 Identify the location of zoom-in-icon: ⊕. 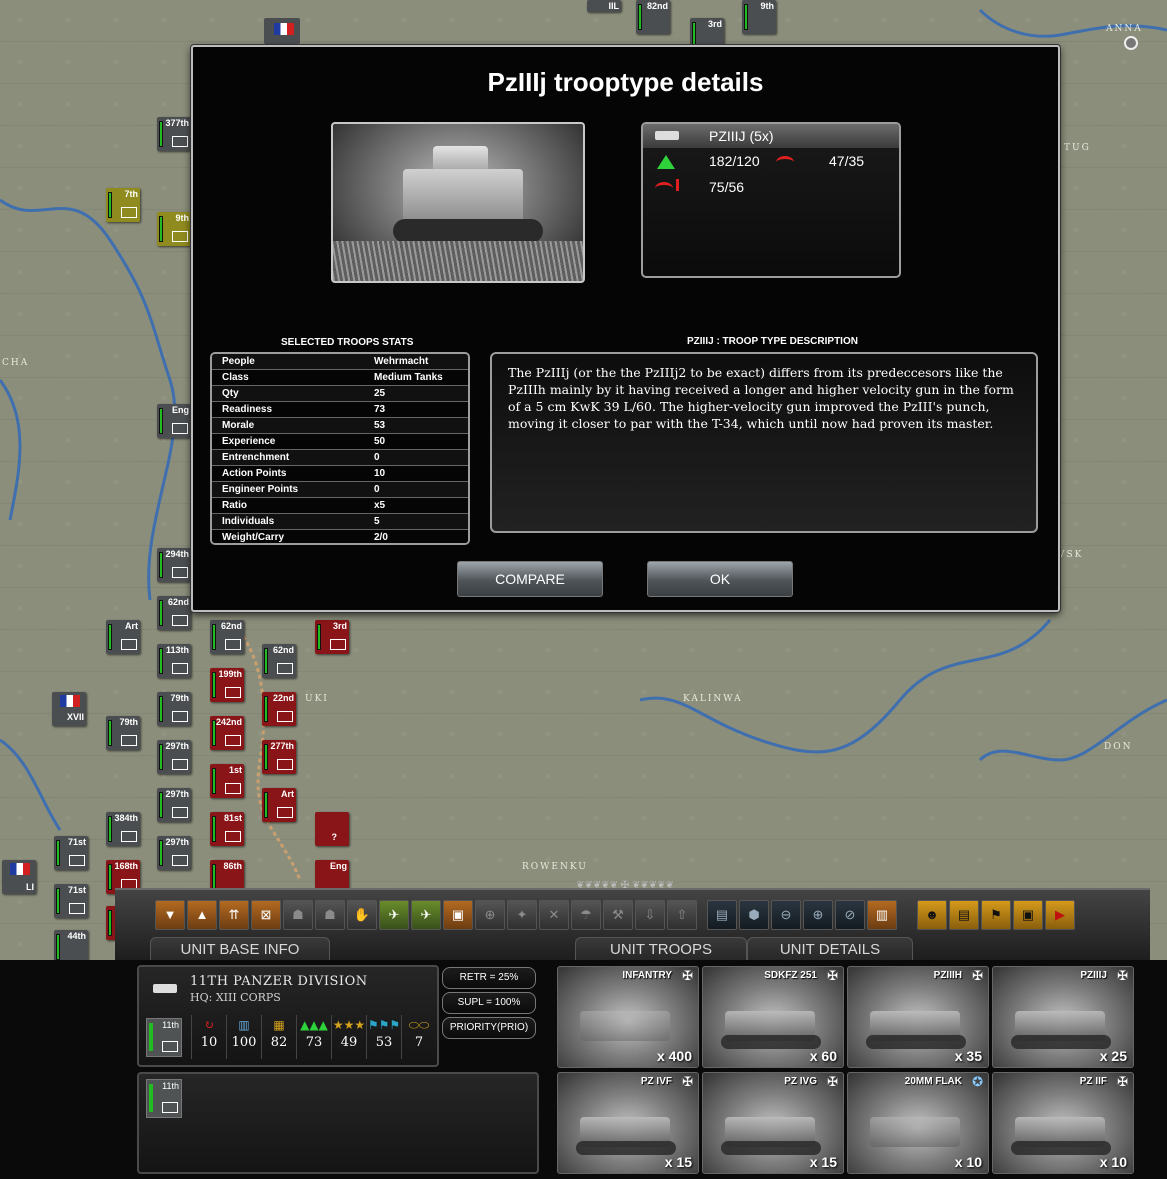
(818, 915).